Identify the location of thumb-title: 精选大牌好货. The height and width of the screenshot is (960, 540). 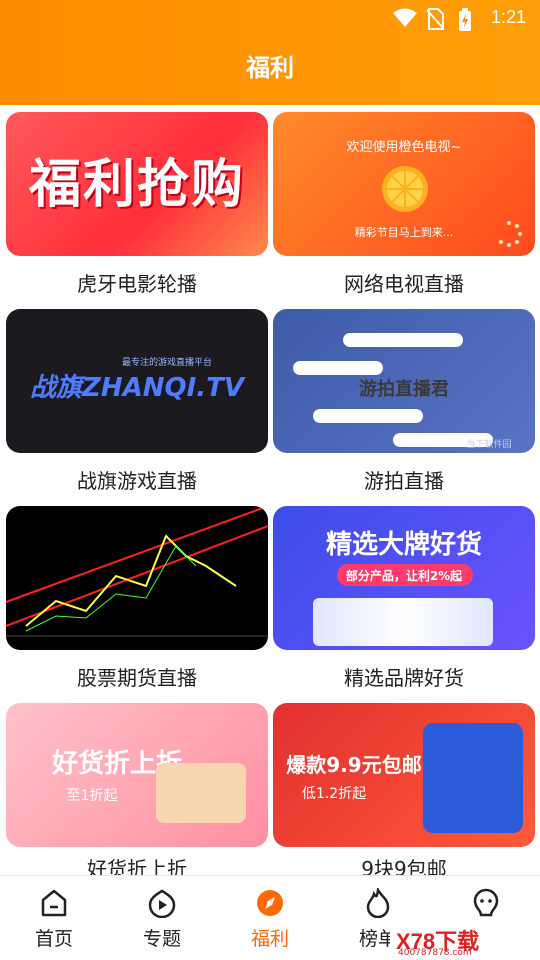
(403, 545).